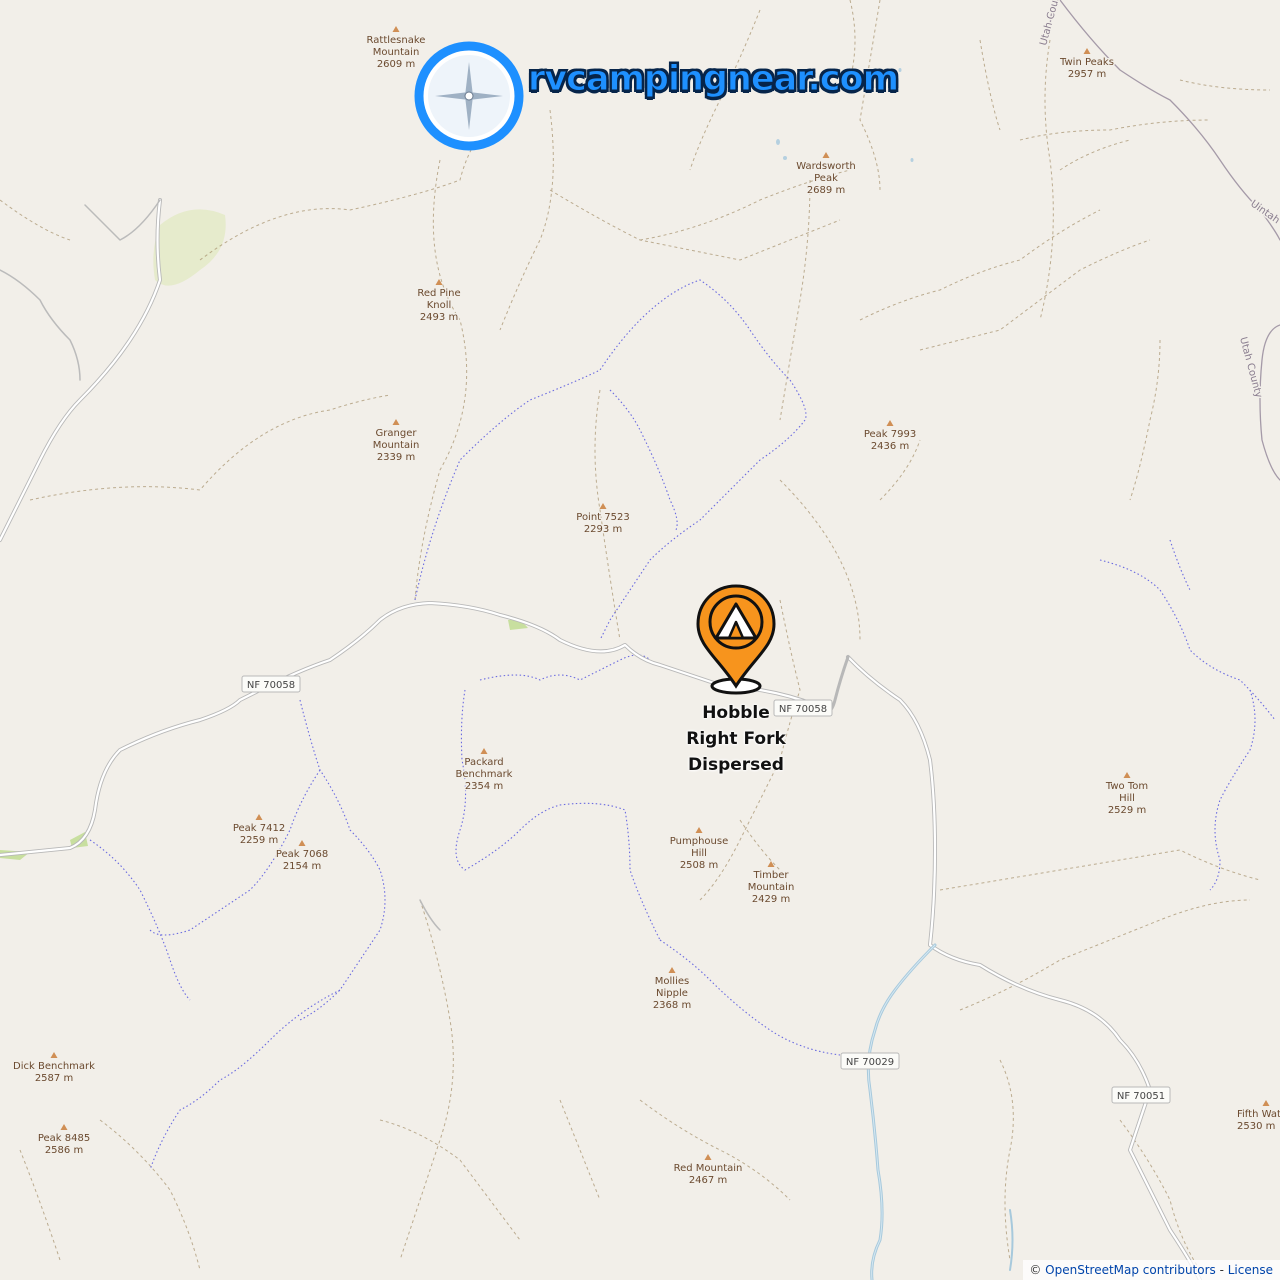 The width and height of the screenshot is (1280, 1280). I want to click on map-attribution: © OpenStreetMap contributors - License, so click(1151, 1270).